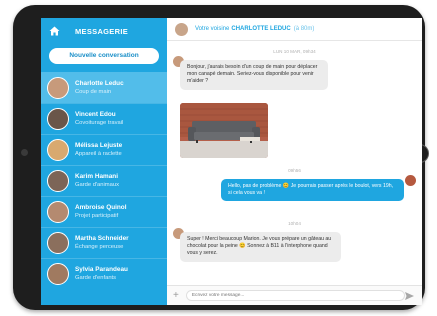 This screenshot has height=316, width=437. What do you see at coordinates (97, 215) in the screenshot?
I see `contact-subtitle: Projet participatif` at bounding box center [97, 215].